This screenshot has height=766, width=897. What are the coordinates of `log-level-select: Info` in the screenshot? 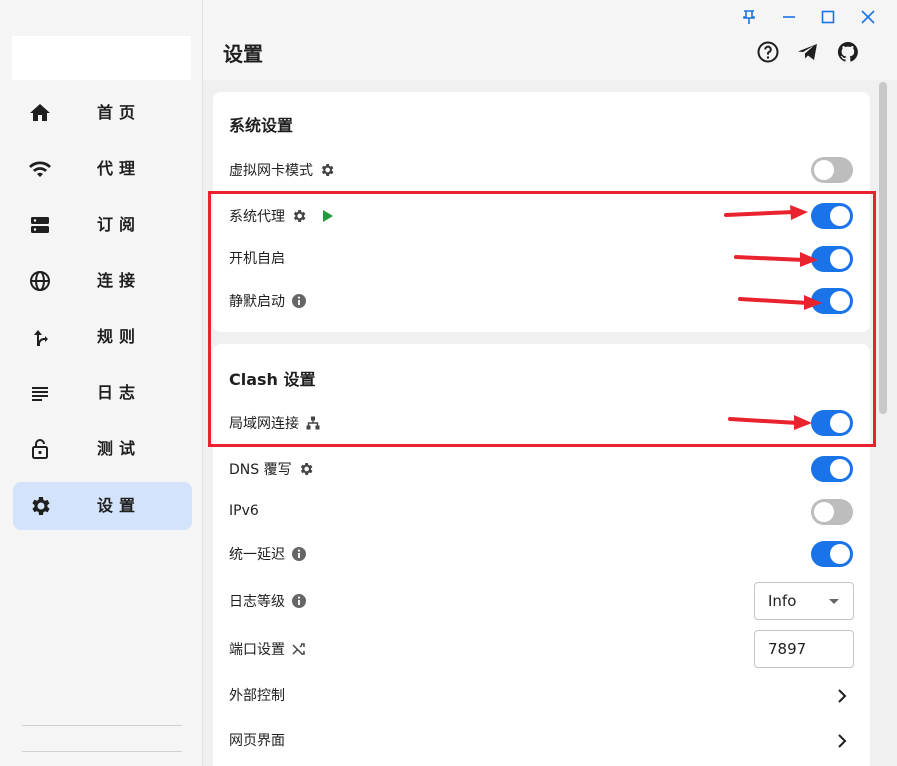 It's located at (804, 601).